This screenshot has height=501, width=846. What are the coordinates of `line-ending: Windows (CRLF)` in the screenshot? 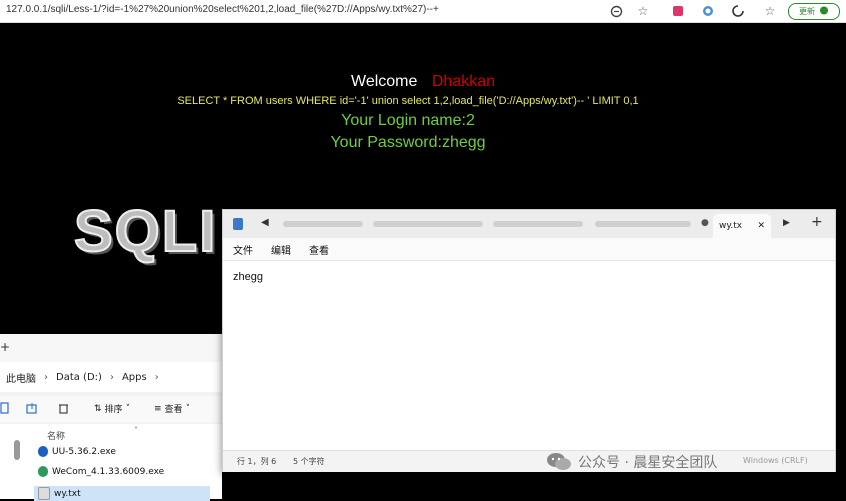 It's located at (775, 460).